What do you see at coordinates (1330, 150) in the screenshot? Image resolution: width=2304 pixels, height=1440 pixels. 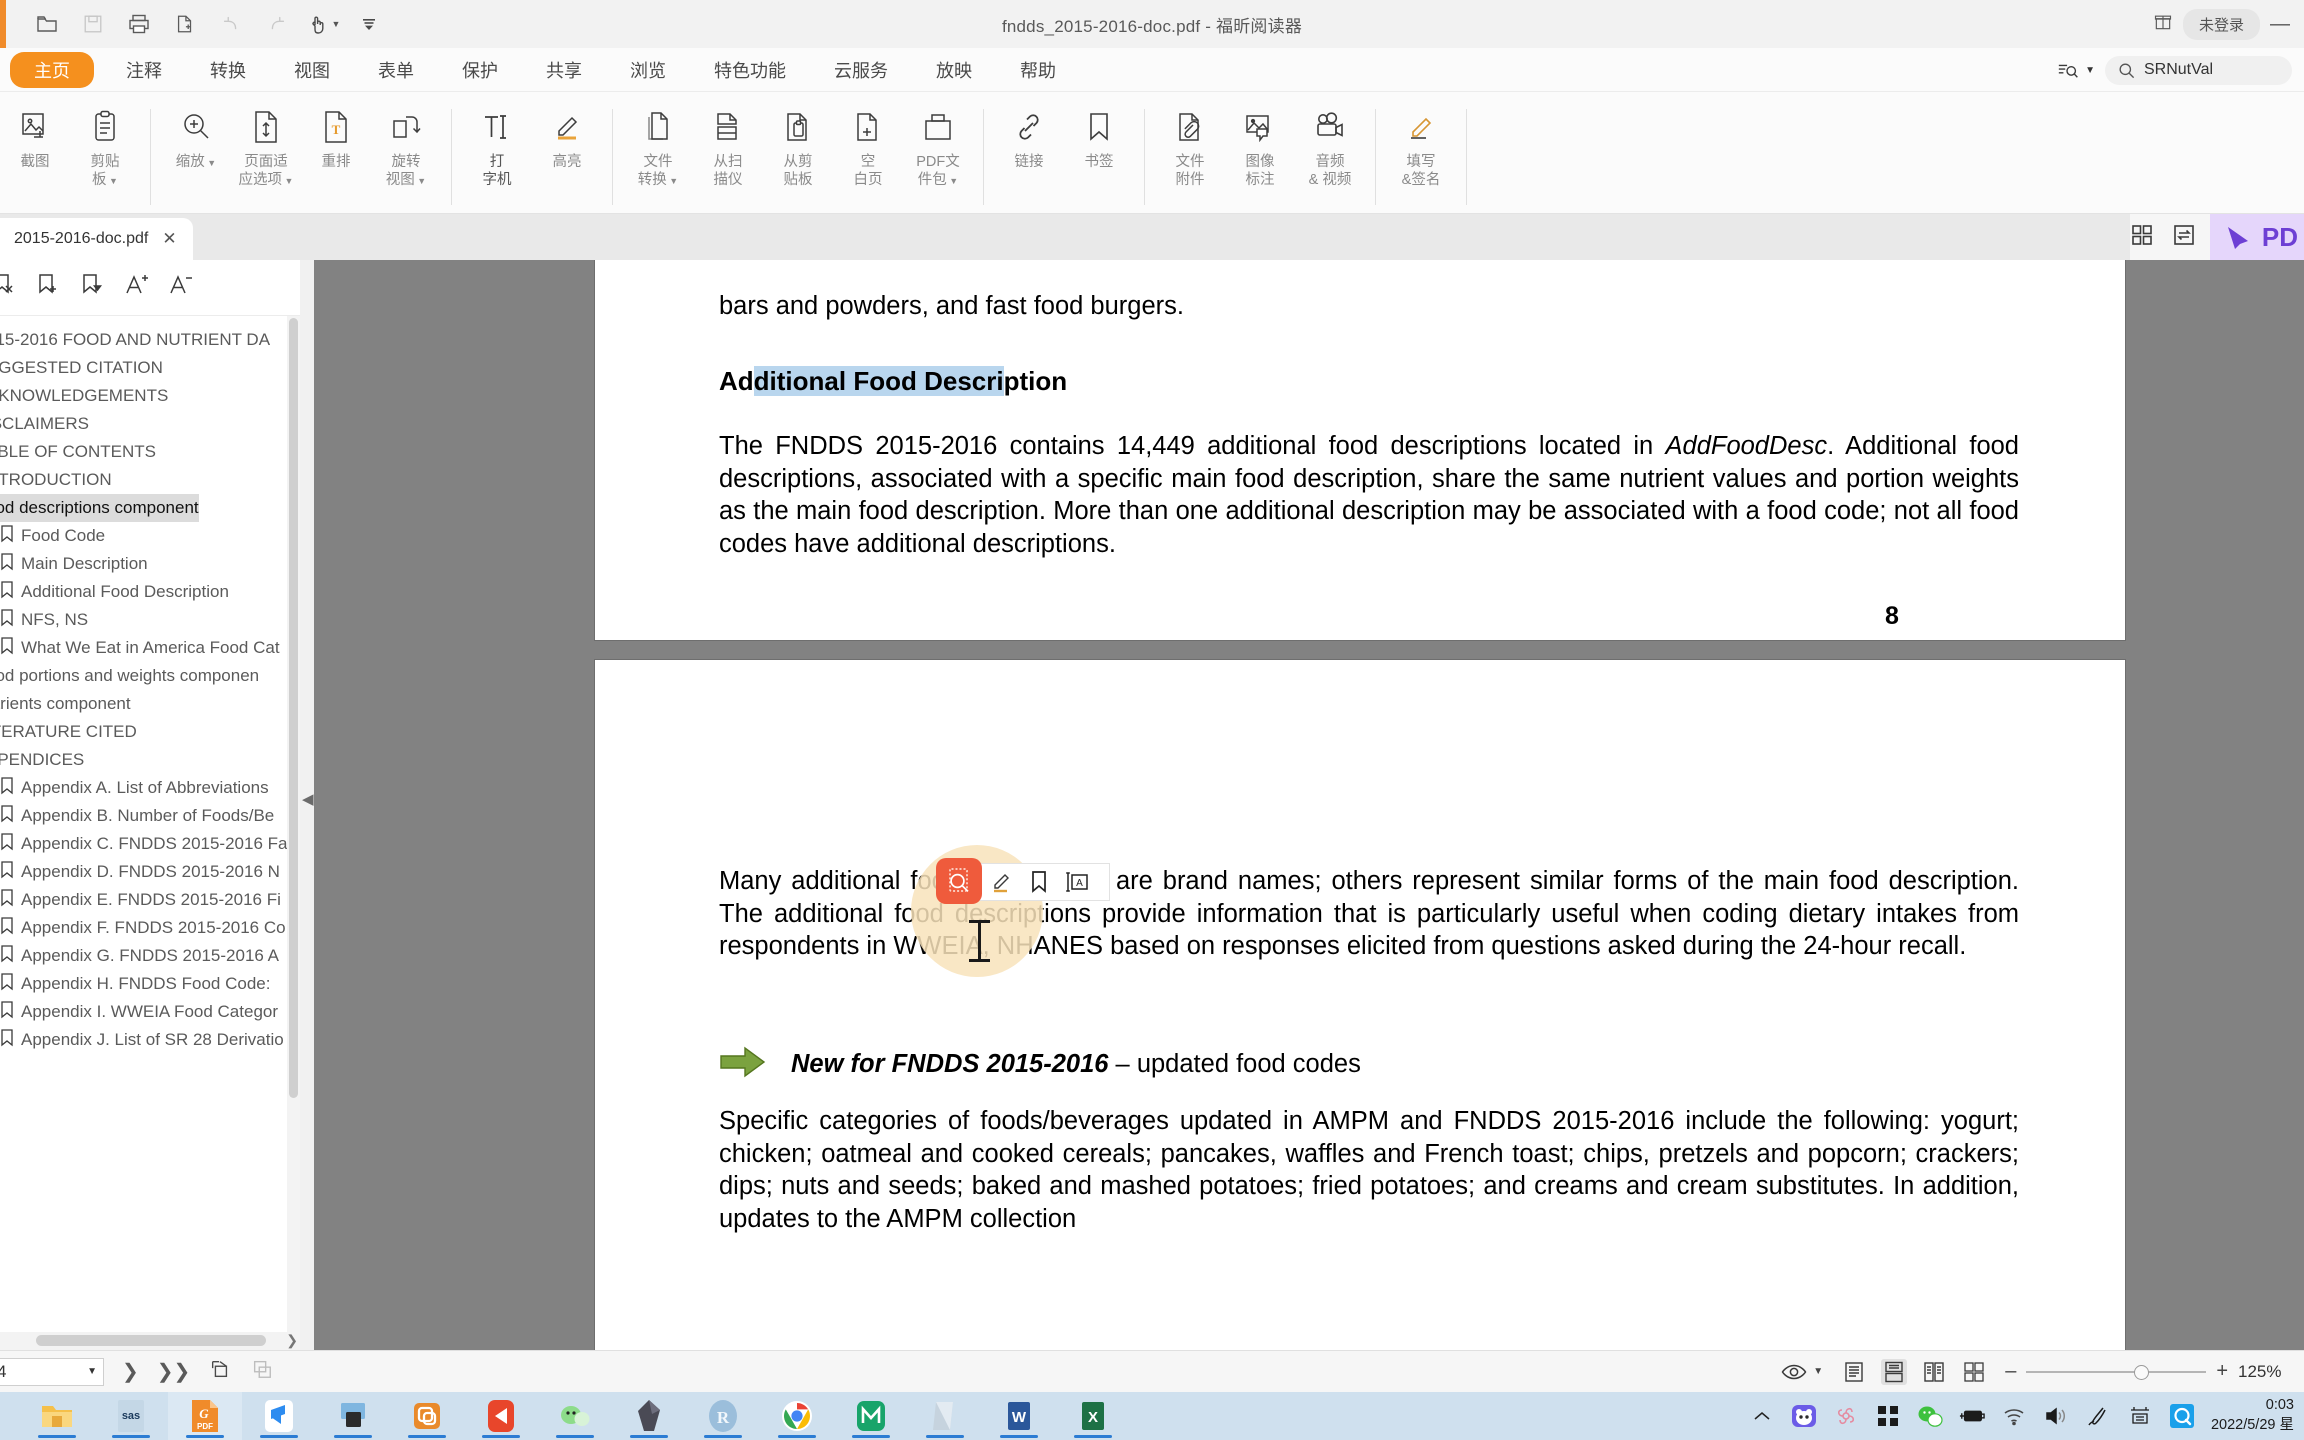 I see `audio-video-button: 音频 & 视频` at bounding box center [1330, 150].